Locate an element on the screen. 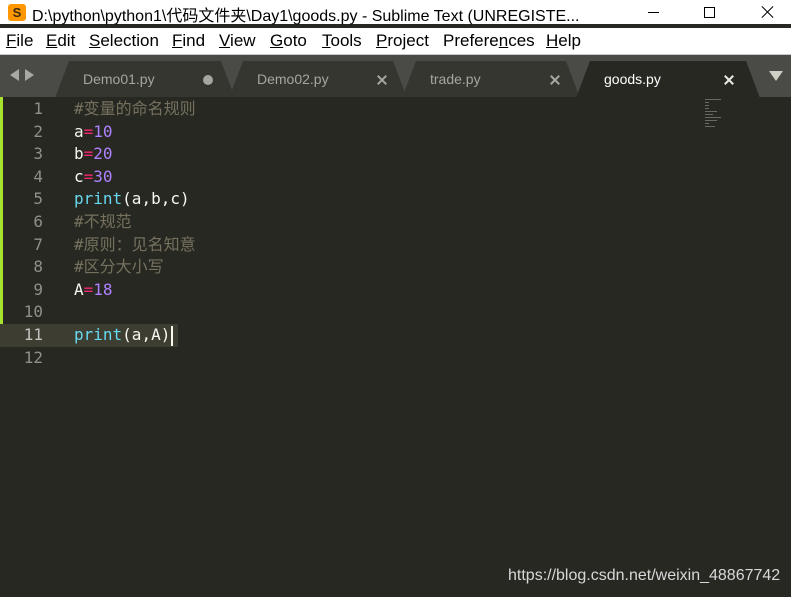 The width and height of the screenshot is (791, 597). menu-project: Project is located at coordinates (402, 41).